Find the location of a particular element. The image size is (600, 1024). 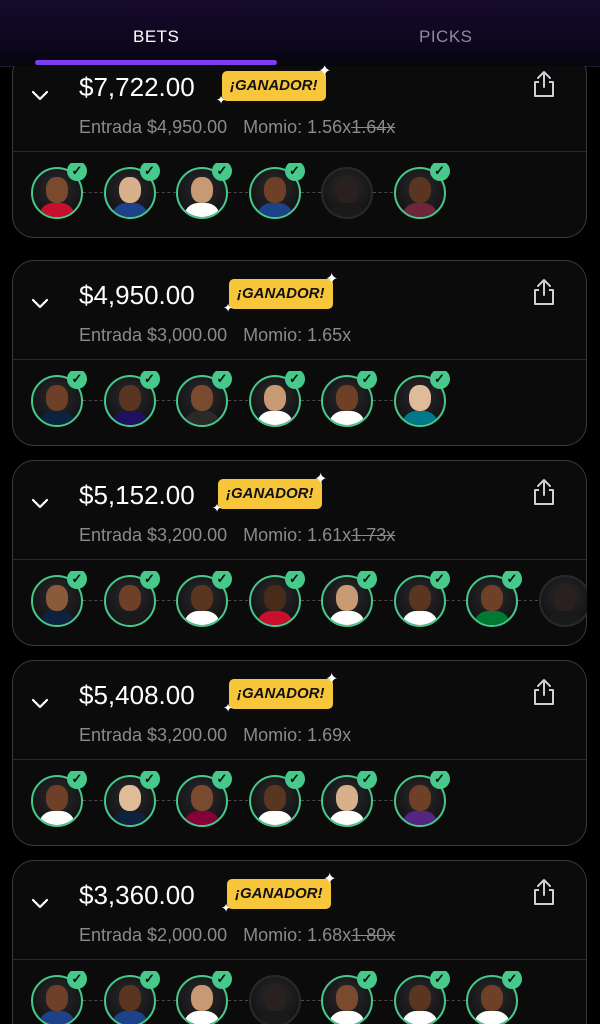

payout-amount: $7,722.00 is located at coordinates (137, 87).